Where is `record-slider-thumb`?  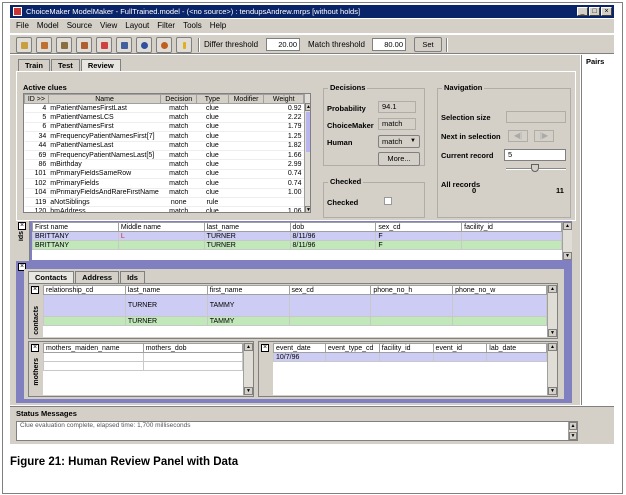 record-slider-thumb is located at coordinates (535, 168).